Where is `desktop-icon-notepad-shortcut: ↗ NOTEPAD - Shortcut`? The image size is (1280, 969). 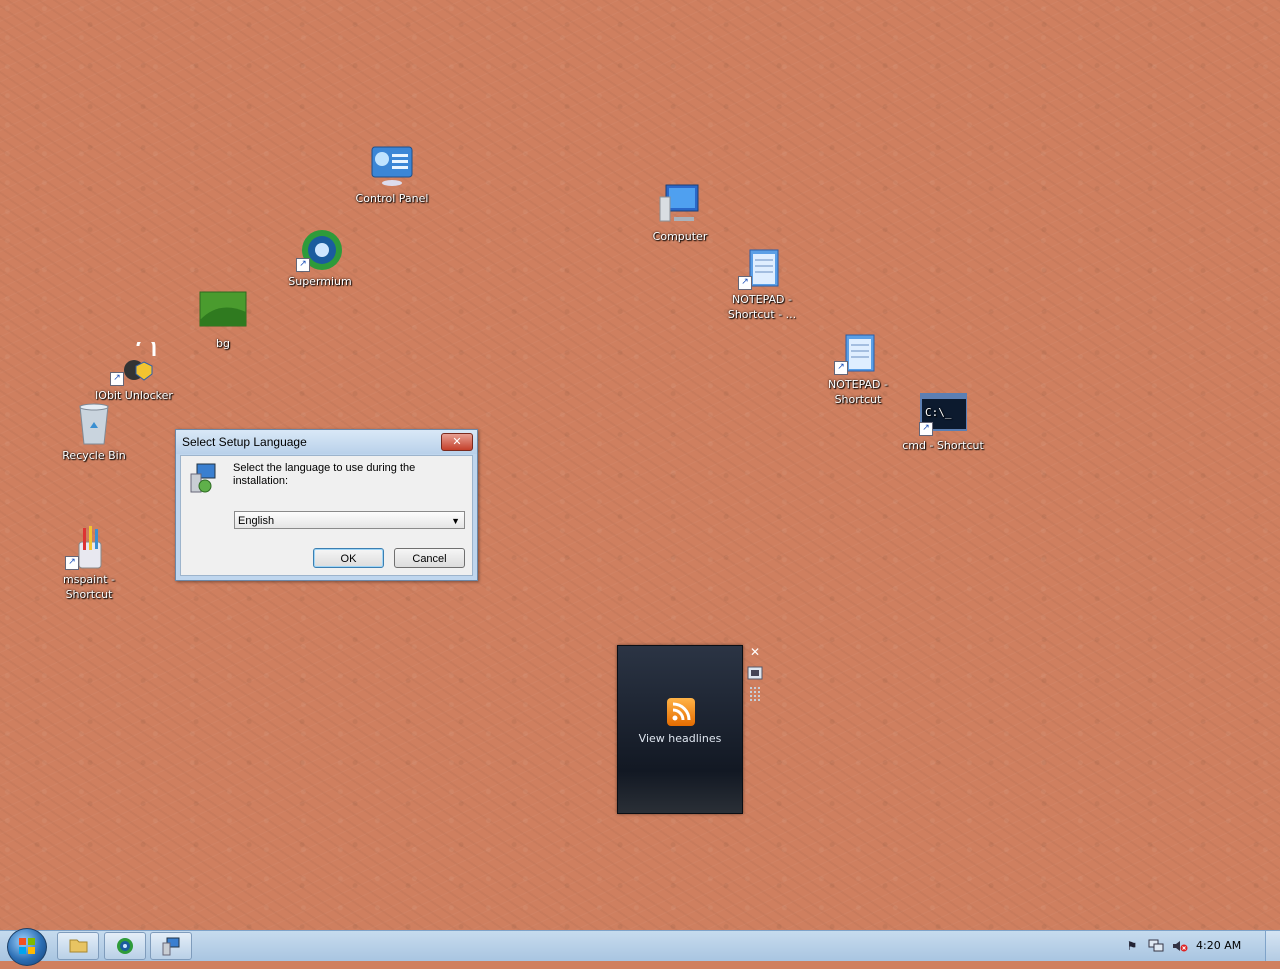 desktop-icon-notepad-shortcut: ↗ NOTEPAD - Shortcut is located at coordinates (858, 369).